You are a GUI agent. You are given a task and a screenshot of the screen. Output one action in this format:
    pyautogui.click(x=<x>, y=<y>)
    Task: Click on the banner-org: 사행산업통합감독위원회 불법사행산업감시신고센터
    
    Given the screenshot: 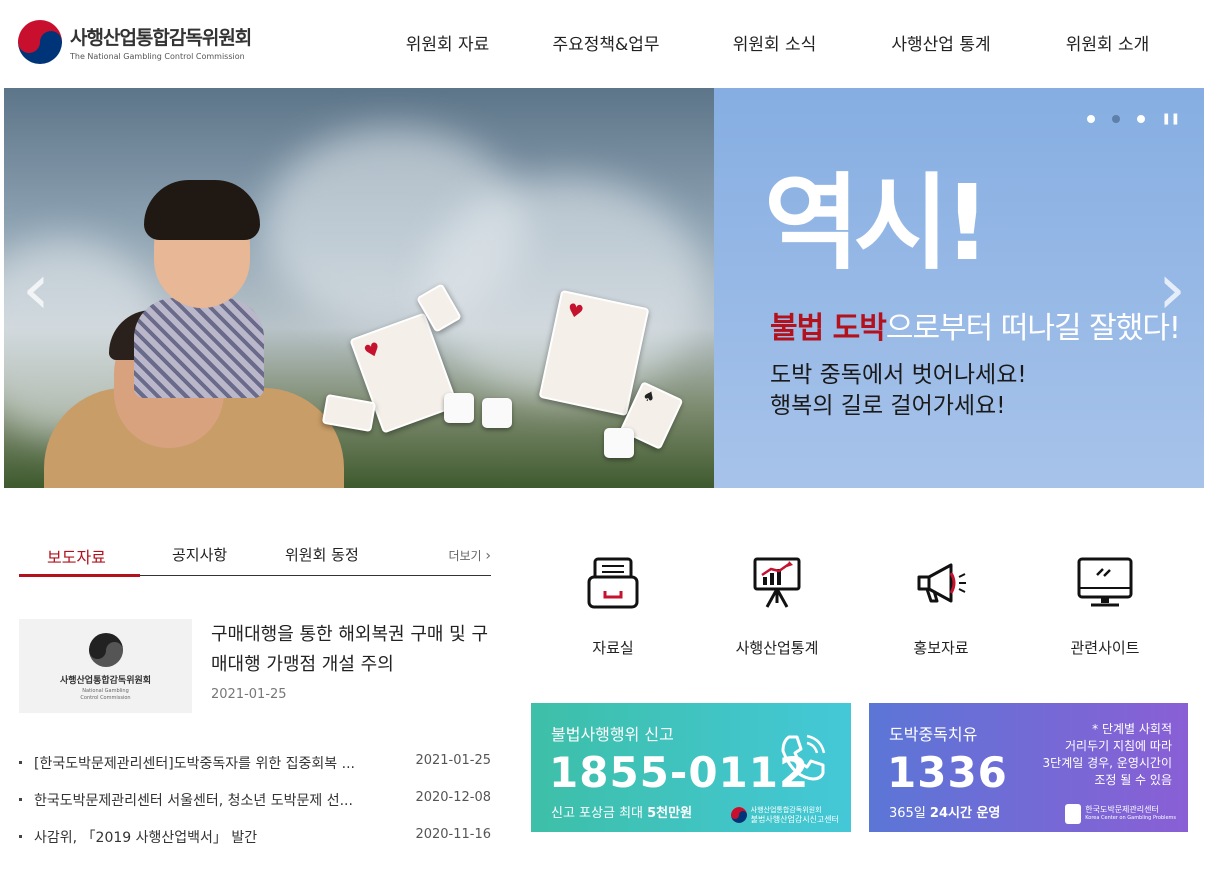 What is the action you would take?
    pyautogui.click(x=784, y=815)
    